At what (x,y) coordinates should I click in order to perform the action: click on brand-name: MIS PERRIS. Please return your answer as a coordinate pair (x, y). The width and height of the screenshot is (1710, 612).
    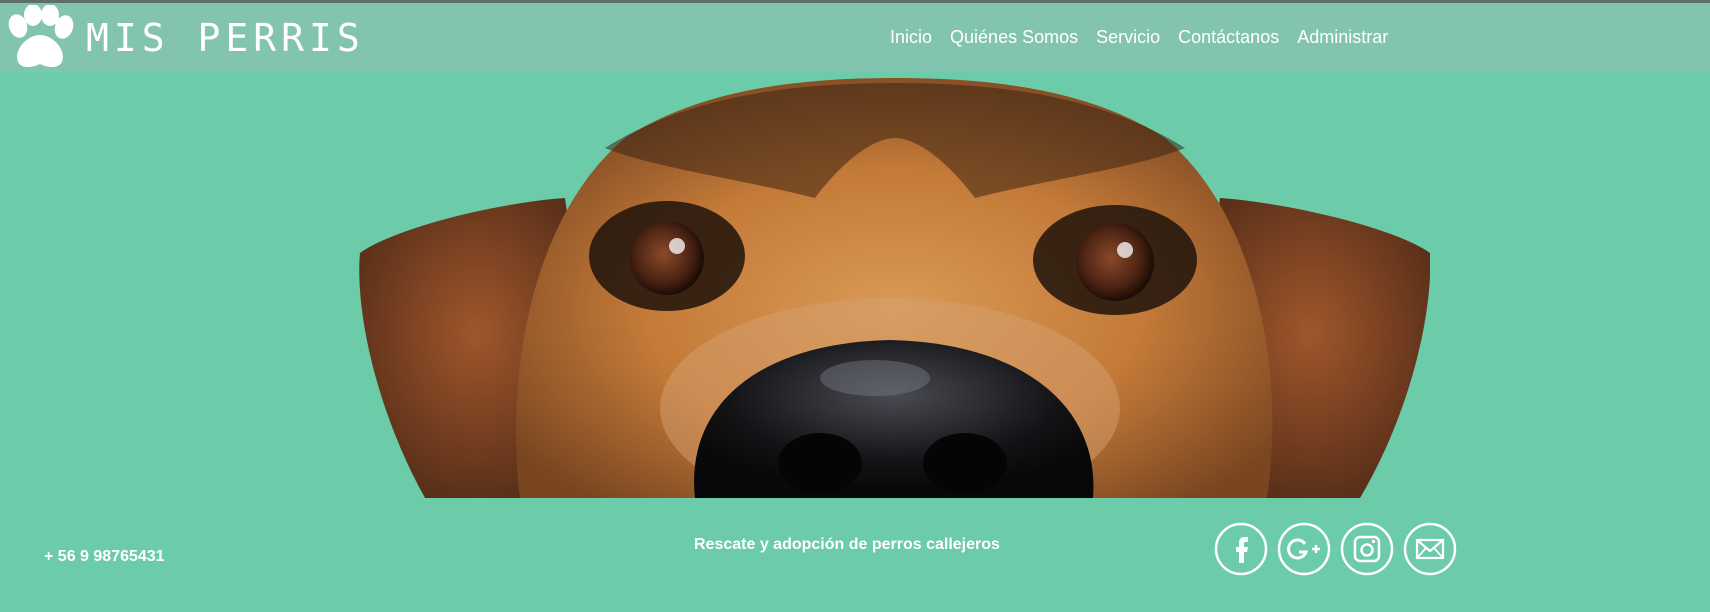
    Looking at the image, I should click on (225, 37).